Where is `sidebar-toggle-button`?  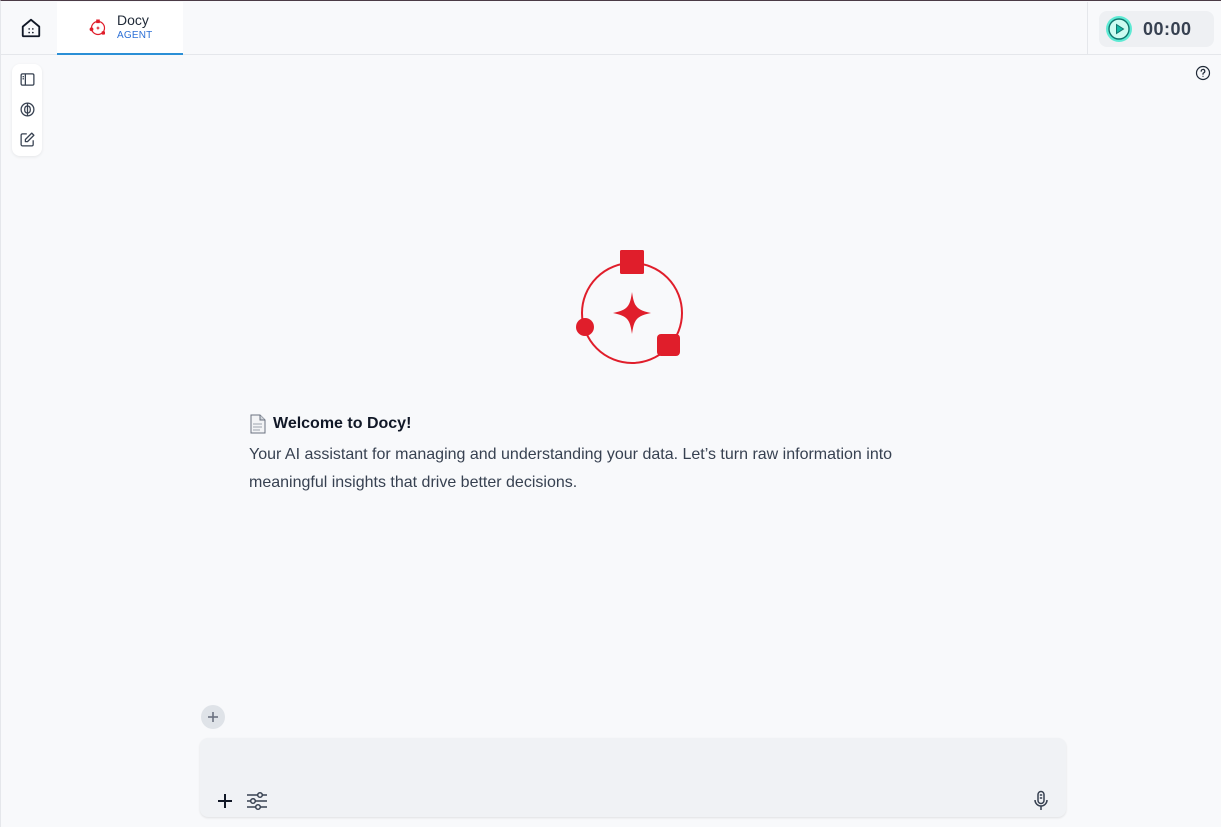 sidebar-toggle-button is located at coordinates (27, 79).